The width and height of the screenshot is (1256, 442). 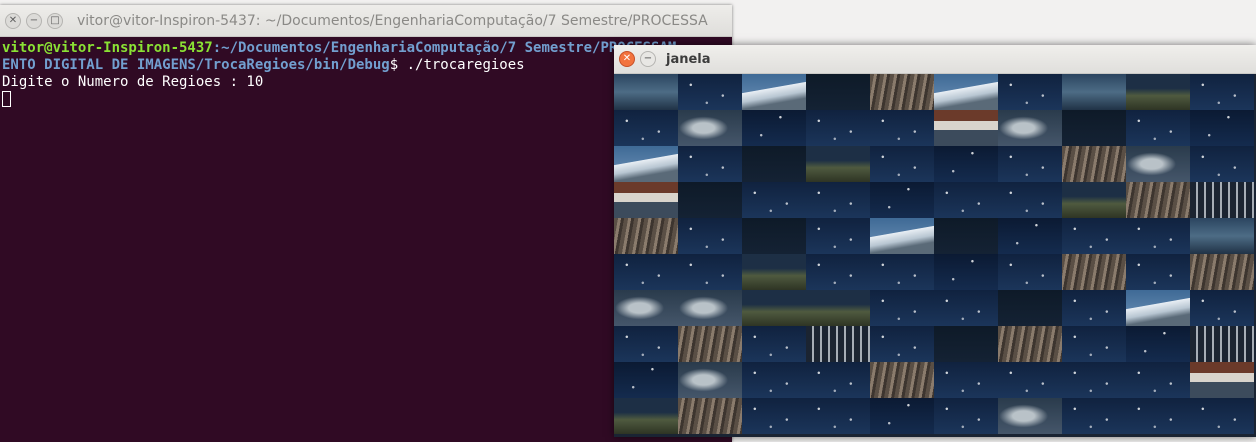 I want to click on prompt-user: vitor@vitor-Inspiron-5437, so click(x=107, y=48).